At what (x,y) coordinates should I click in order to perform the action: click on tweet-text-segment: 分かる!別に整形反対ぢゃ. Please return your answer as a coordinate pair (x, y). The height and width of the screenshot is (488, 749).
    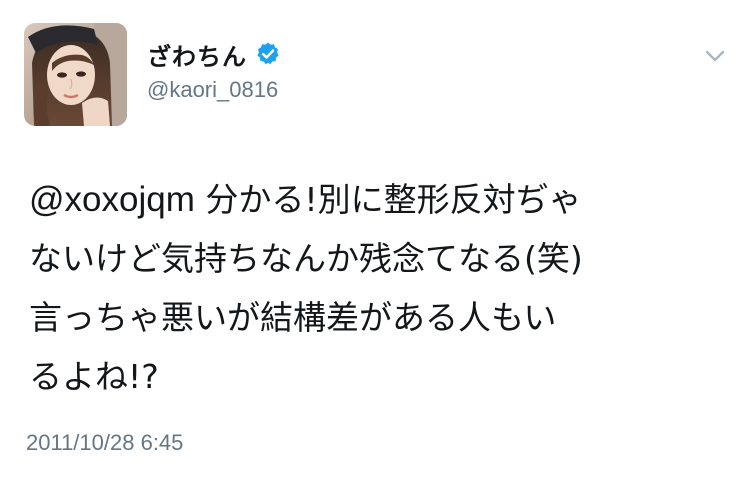
    Looking at the image, I should click on (388, 199).